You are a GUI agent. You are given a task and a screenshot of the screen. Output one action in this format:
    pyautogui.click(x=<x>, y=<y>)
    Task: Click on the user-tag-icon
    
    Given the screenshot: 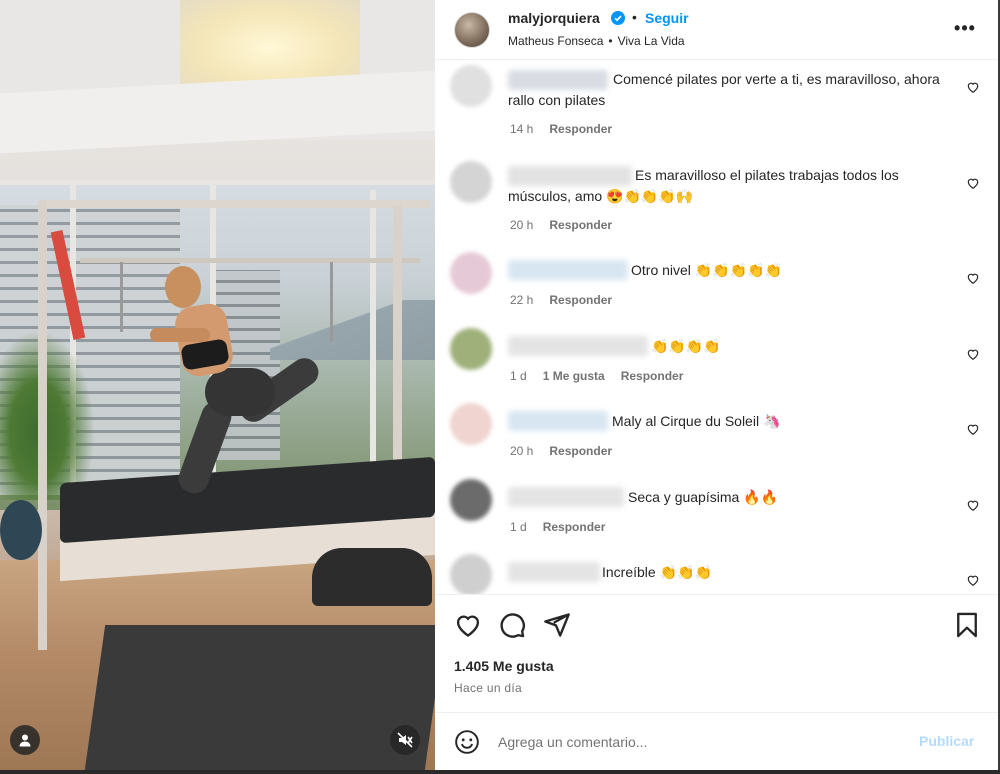 What is the action you would take?
    pyautogui.click(x=25, y=740)
    